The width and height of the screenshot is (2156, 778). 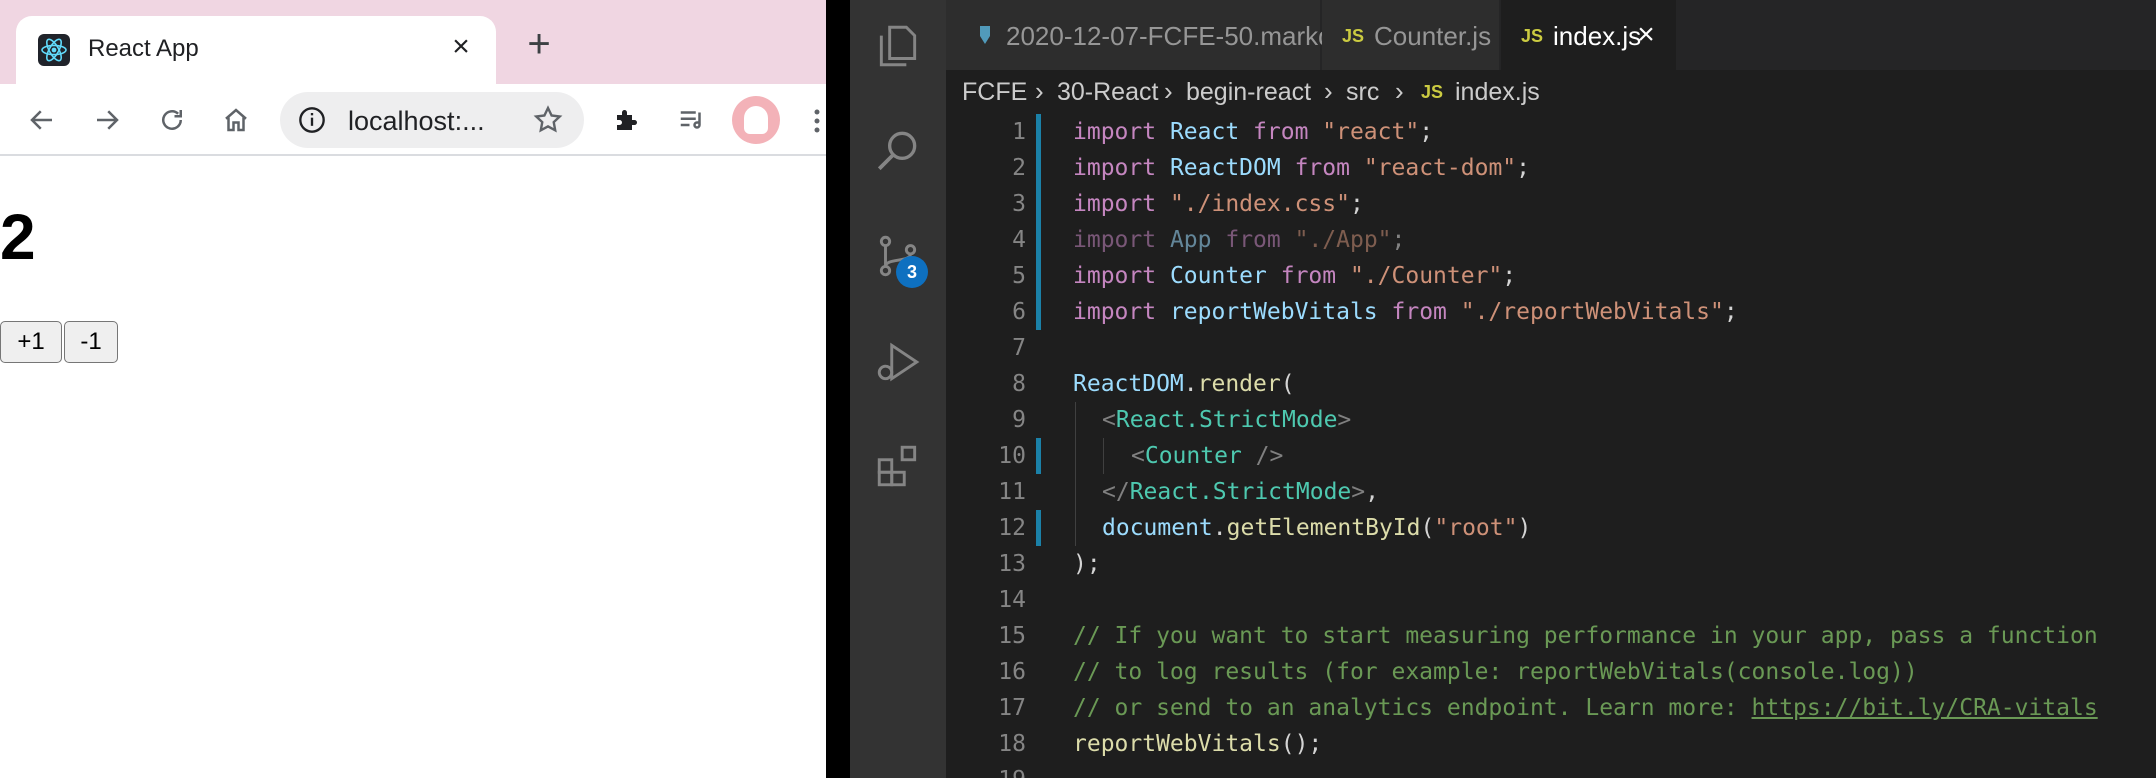 What do you see at coordinates (1551, 204) in the screenshot?
I see `code-line: 3 import "./index.css";` at bounding box center [1551, 204].